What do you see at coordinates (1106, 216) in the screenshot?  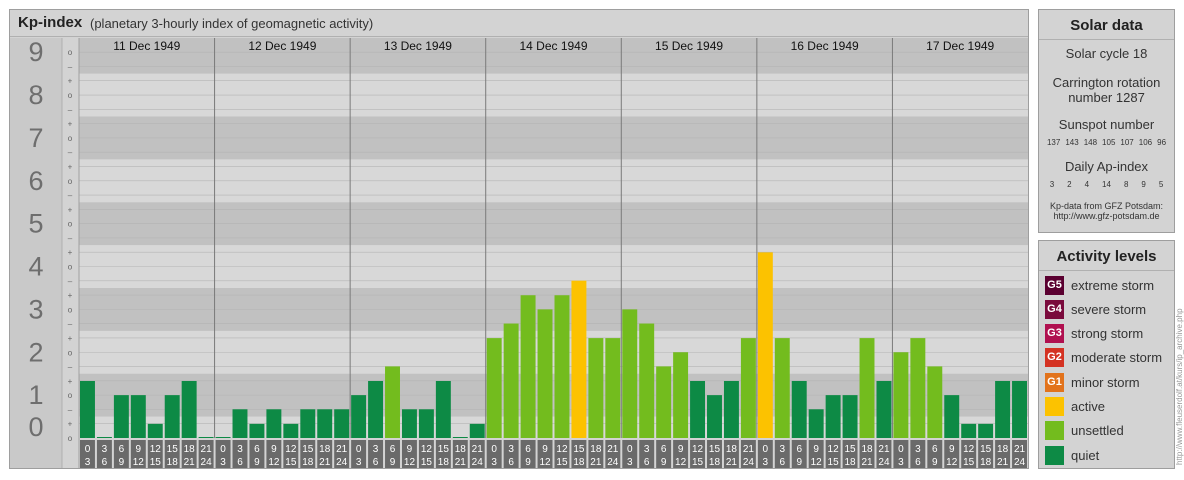 I see `source-link: http://www.gfz-potsdam.de` at bounding box center [1106, 216].